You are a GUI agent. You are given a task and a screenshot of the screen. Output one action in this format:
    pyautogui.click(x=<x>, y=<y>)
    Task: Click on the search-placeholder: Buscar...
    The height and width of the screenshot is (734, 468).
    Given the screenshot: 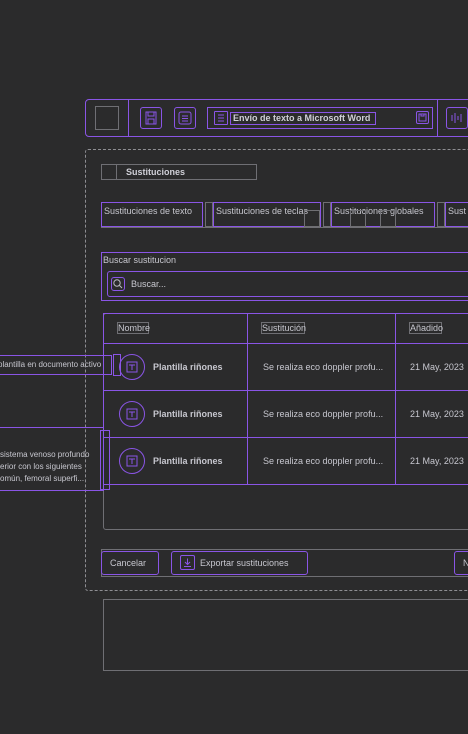 What is the action you would take?
    pyautogui.click(x=149, y=284)
    